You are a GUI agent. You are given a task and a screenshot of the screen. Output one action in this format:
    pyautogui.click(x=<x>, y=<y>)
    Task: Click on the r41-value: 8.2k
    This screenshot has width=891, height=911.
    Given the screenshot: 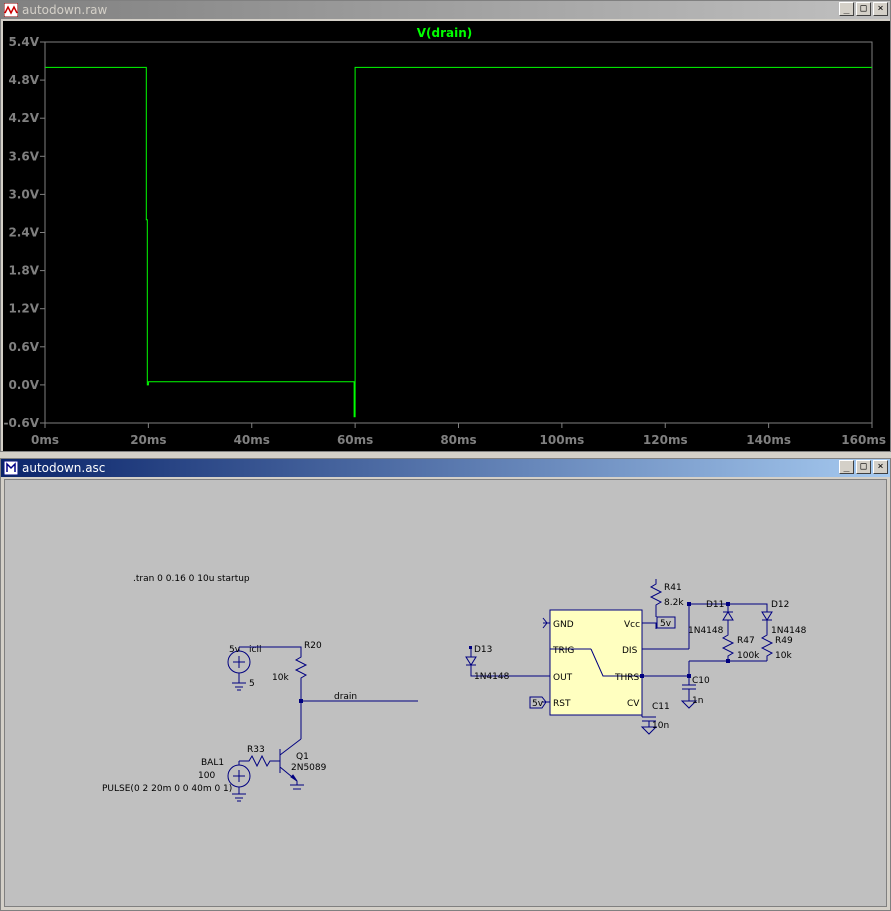 What is the action you would take?
    pyautogui.click(x=674, y=603)
    